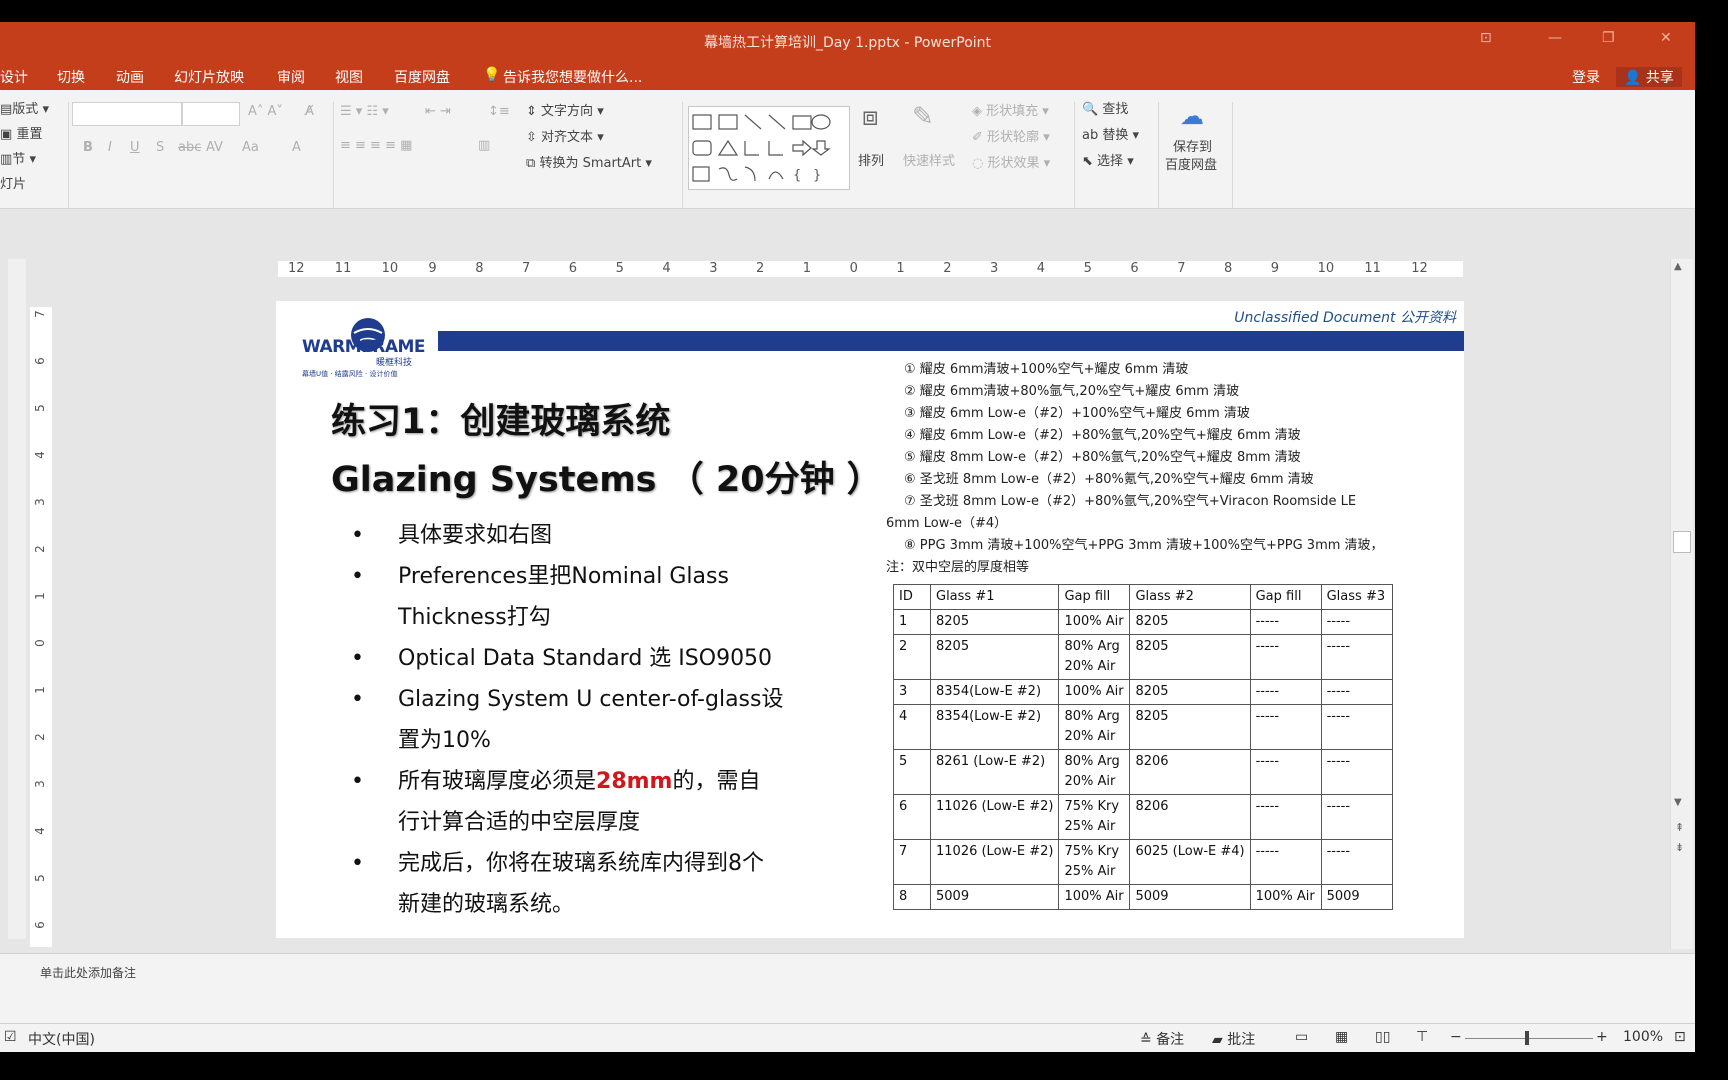 The width and height of the screenshot is (1728, 1080). What do you see at coordinates (309, 111) in the screenshot?
I see `clear-format-icon: A̸` at bounding box center [309, 111].